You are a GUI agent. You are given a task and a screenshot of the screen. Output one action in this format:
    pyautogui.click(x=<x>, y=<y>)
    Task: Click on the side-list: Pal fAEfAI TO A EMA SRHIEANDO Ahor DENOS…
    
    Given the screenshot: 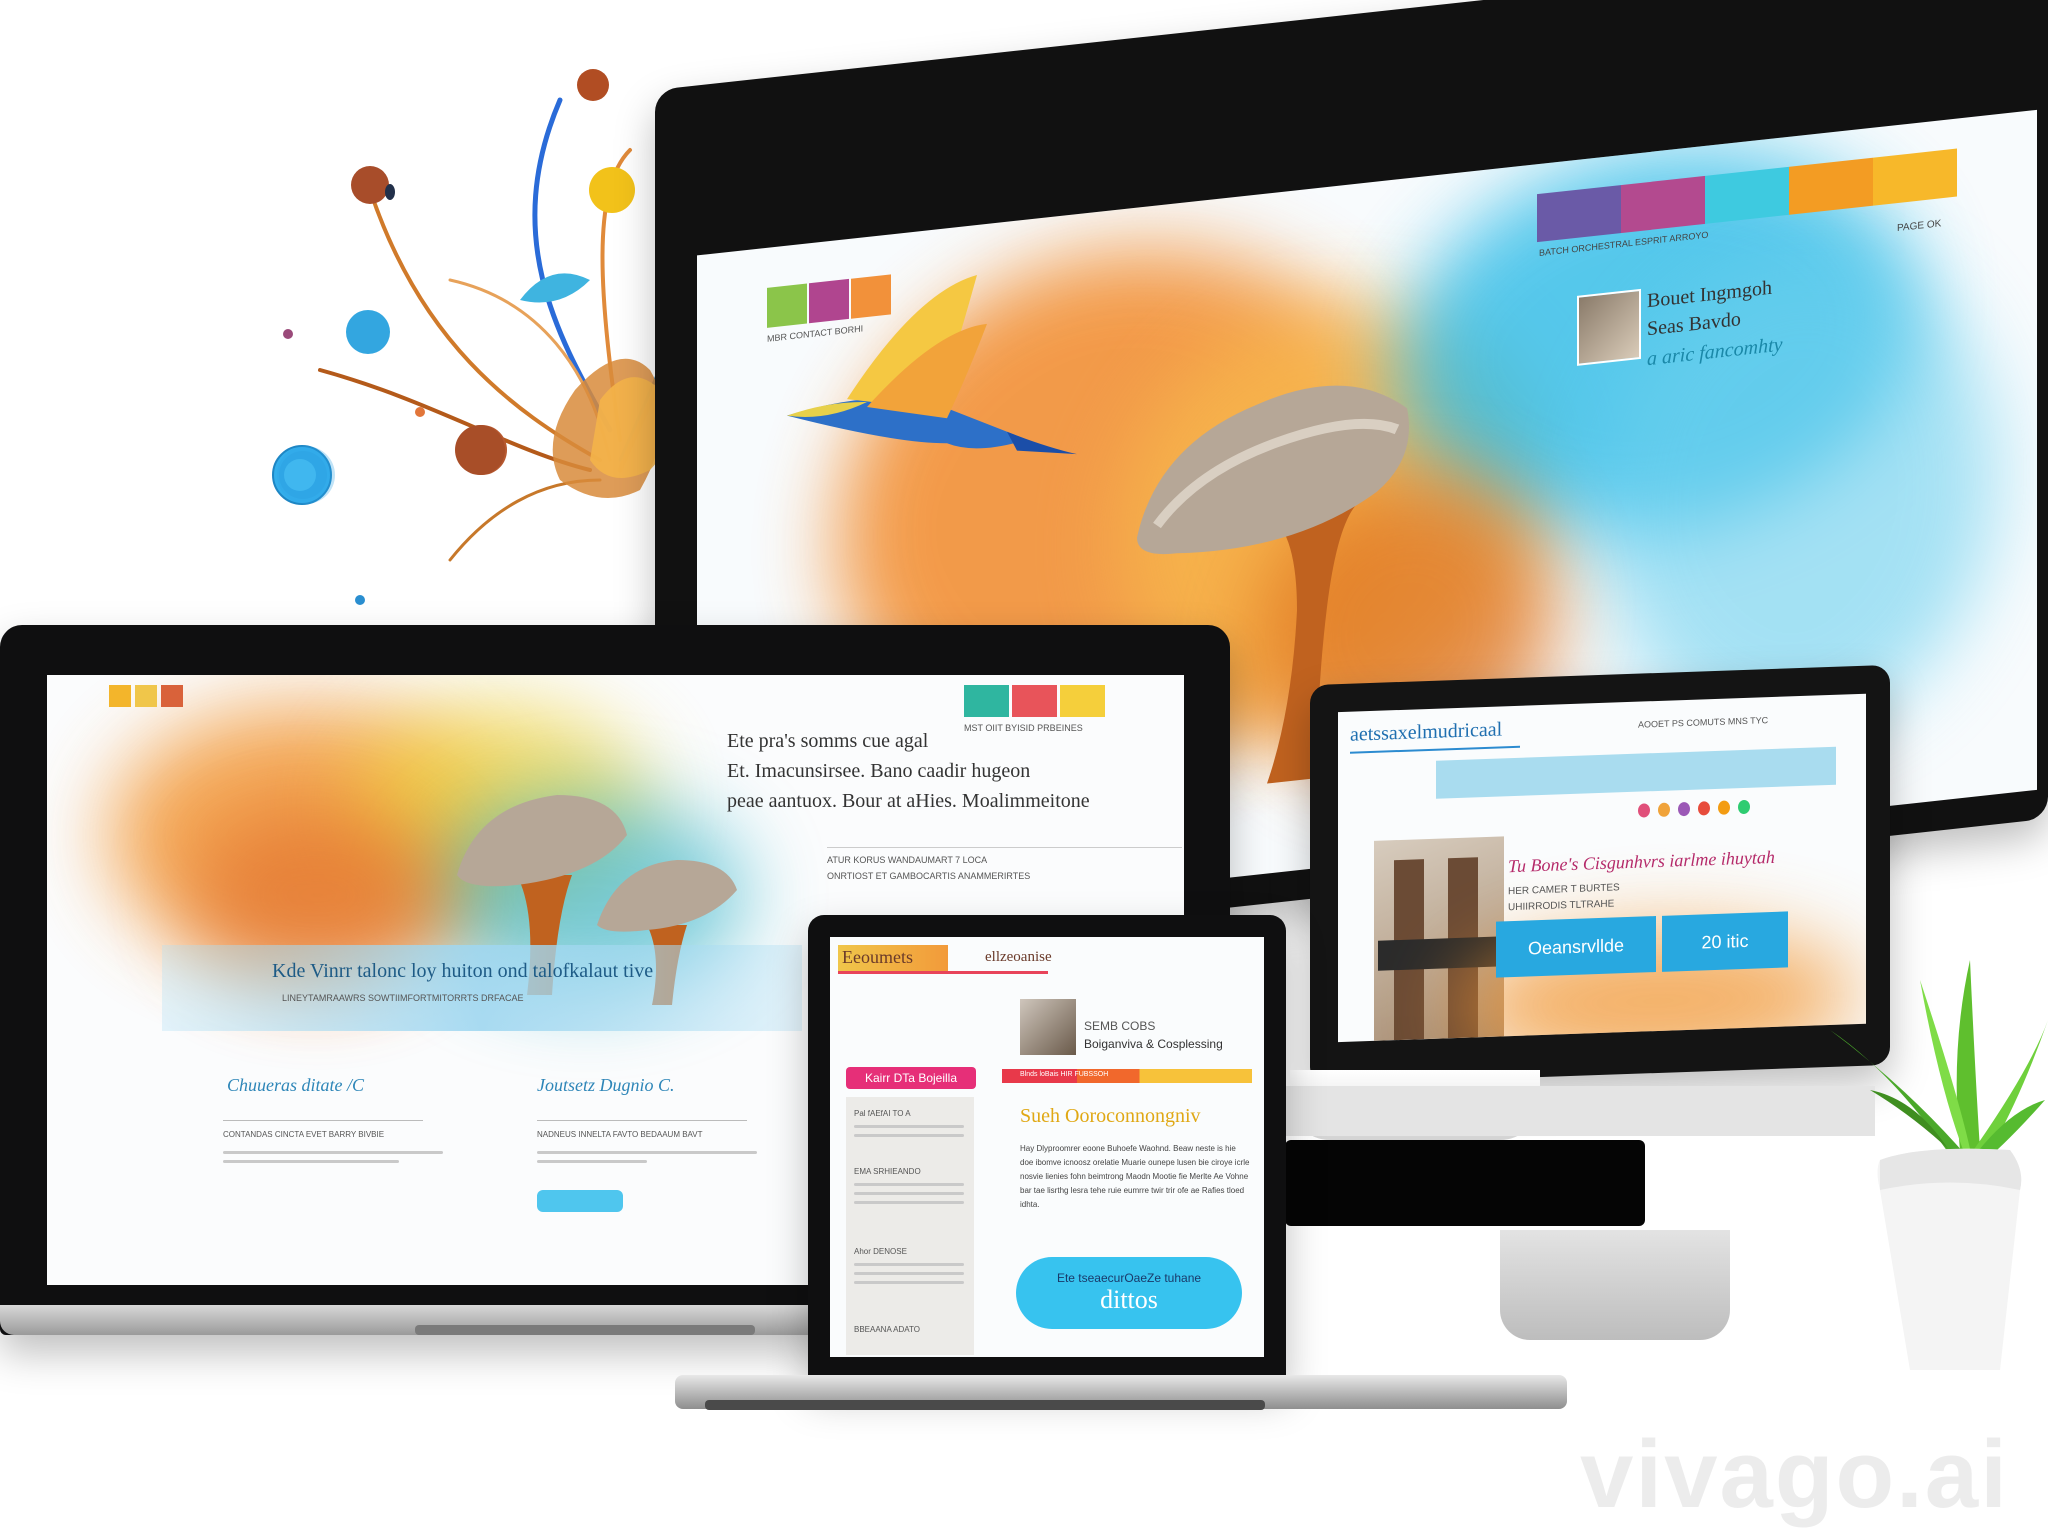 What is the action you would take?
    pyautogui.click(x=910, y=1226)
    